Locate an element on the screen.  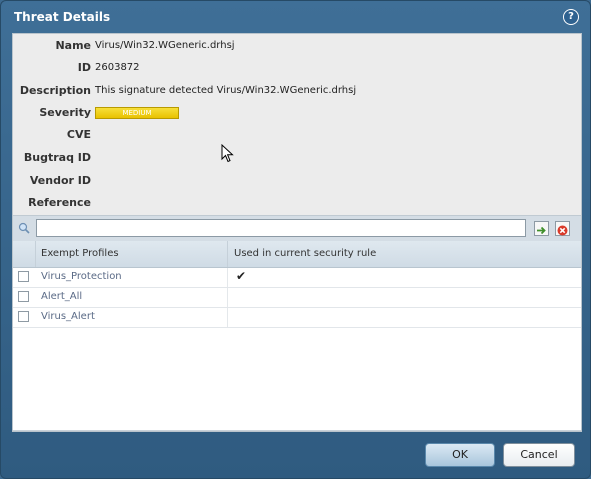
cancel-button: Cancel is located at coordinates (539, 455).